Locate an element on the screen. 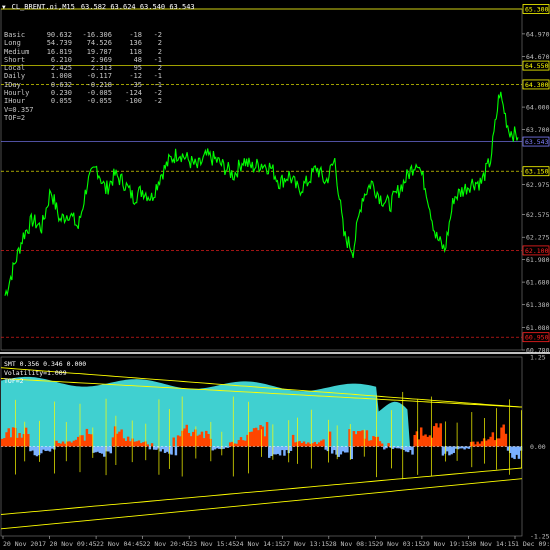 The width and height of the screenshot is (550, 550). indicator-tick-label: 1.25 is located at coordinates (538, 358).